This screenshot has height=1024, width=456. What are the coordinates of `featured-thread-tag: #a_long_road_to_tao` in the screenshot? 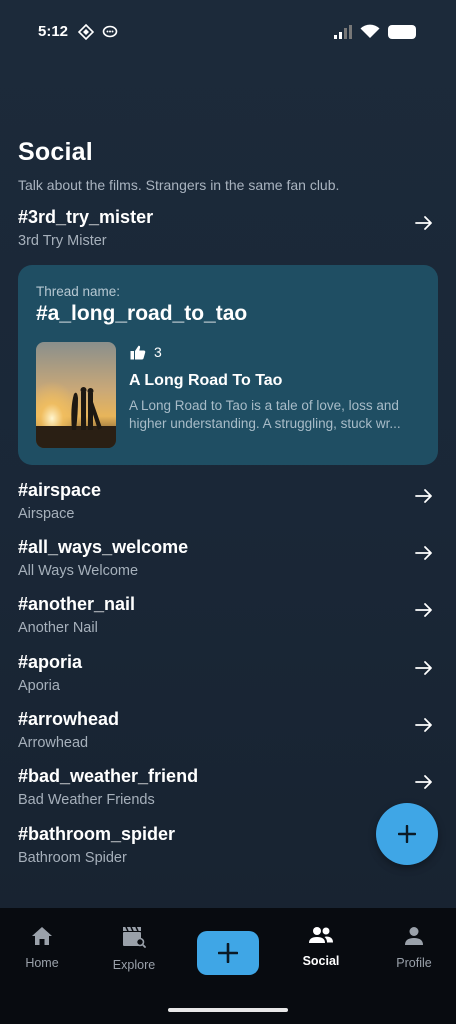 It's located at (142, 313).